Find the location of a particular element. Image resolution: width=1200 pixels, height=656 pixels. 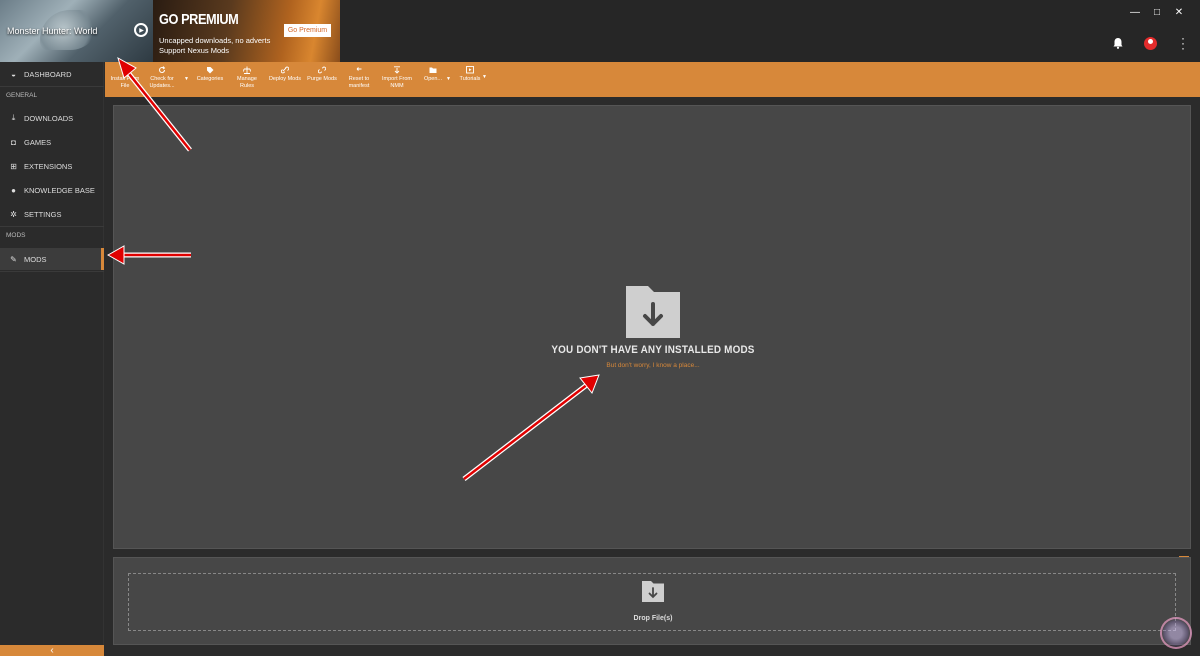

sidebar-item-settings: ✲ SETTINGS is located at coordinates (52, 214).